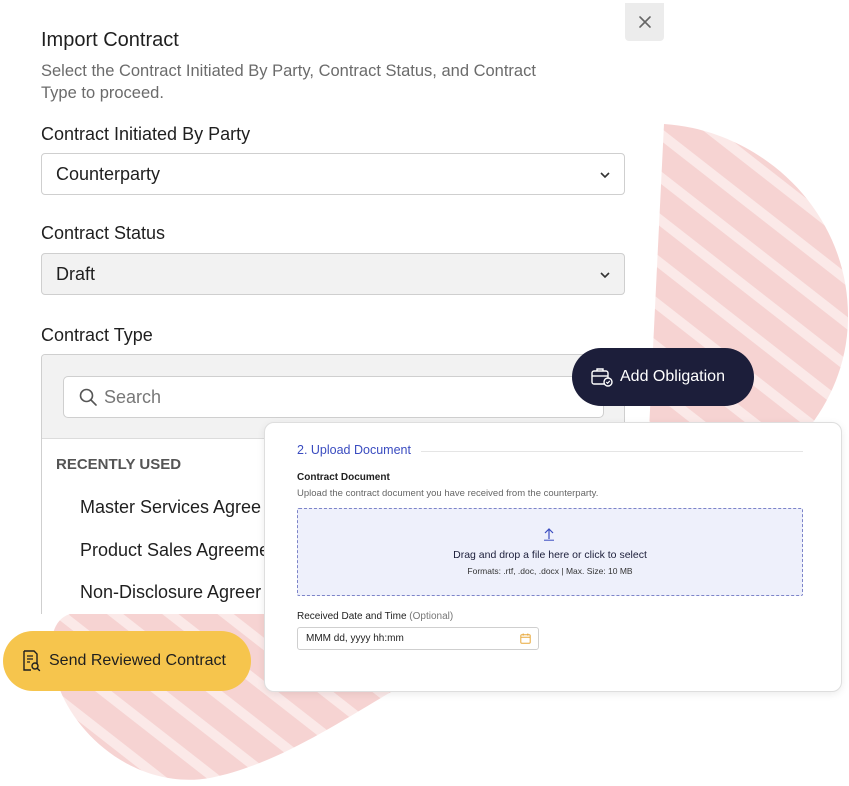 The width and height of the screenshot is (849, 786). What do you see at coordinates (103, 233) in the screenshot?
I see `status-label: Contract Status` at bounding box center [103, 233].